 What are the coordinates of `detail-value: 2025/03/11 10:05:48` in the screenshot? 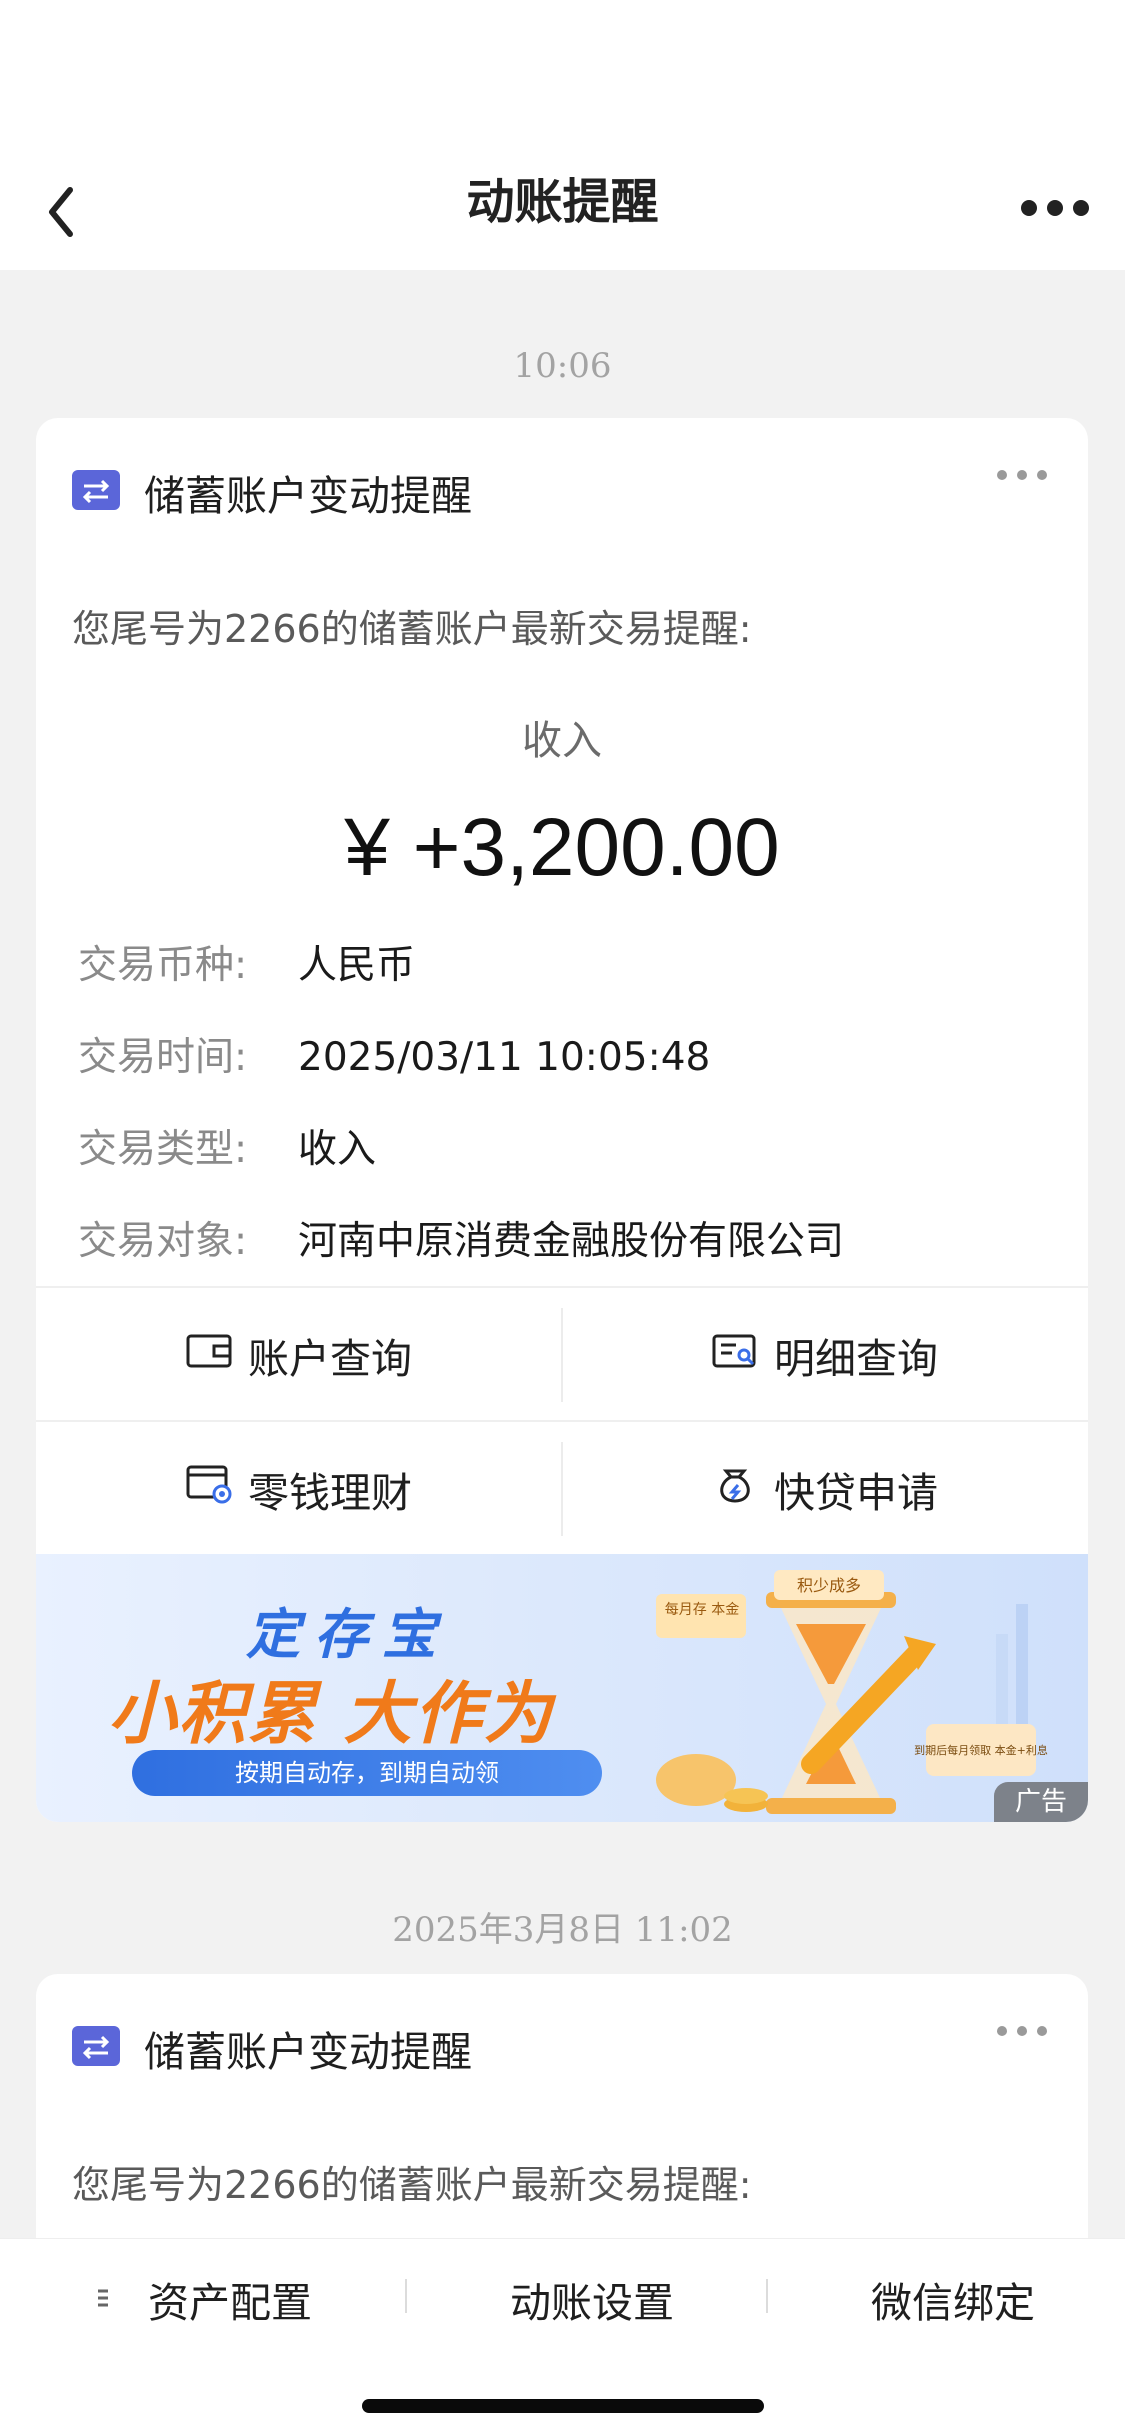 It's located at (504, 1057).